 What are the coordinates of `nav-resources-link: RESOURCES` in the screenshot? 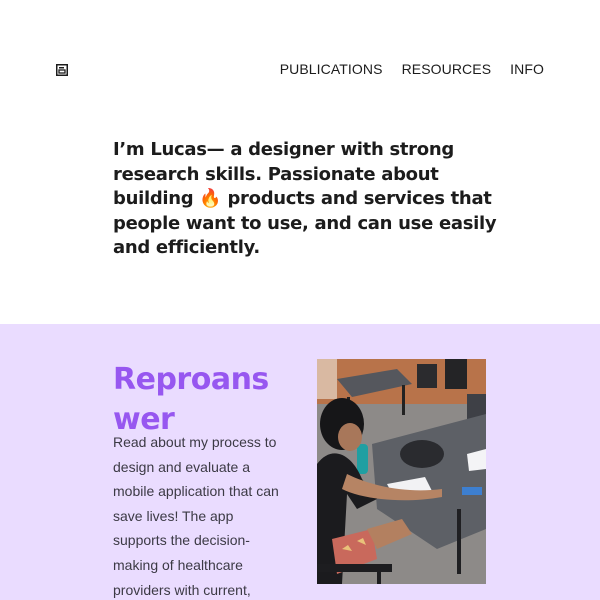 It's located at (447, 69).